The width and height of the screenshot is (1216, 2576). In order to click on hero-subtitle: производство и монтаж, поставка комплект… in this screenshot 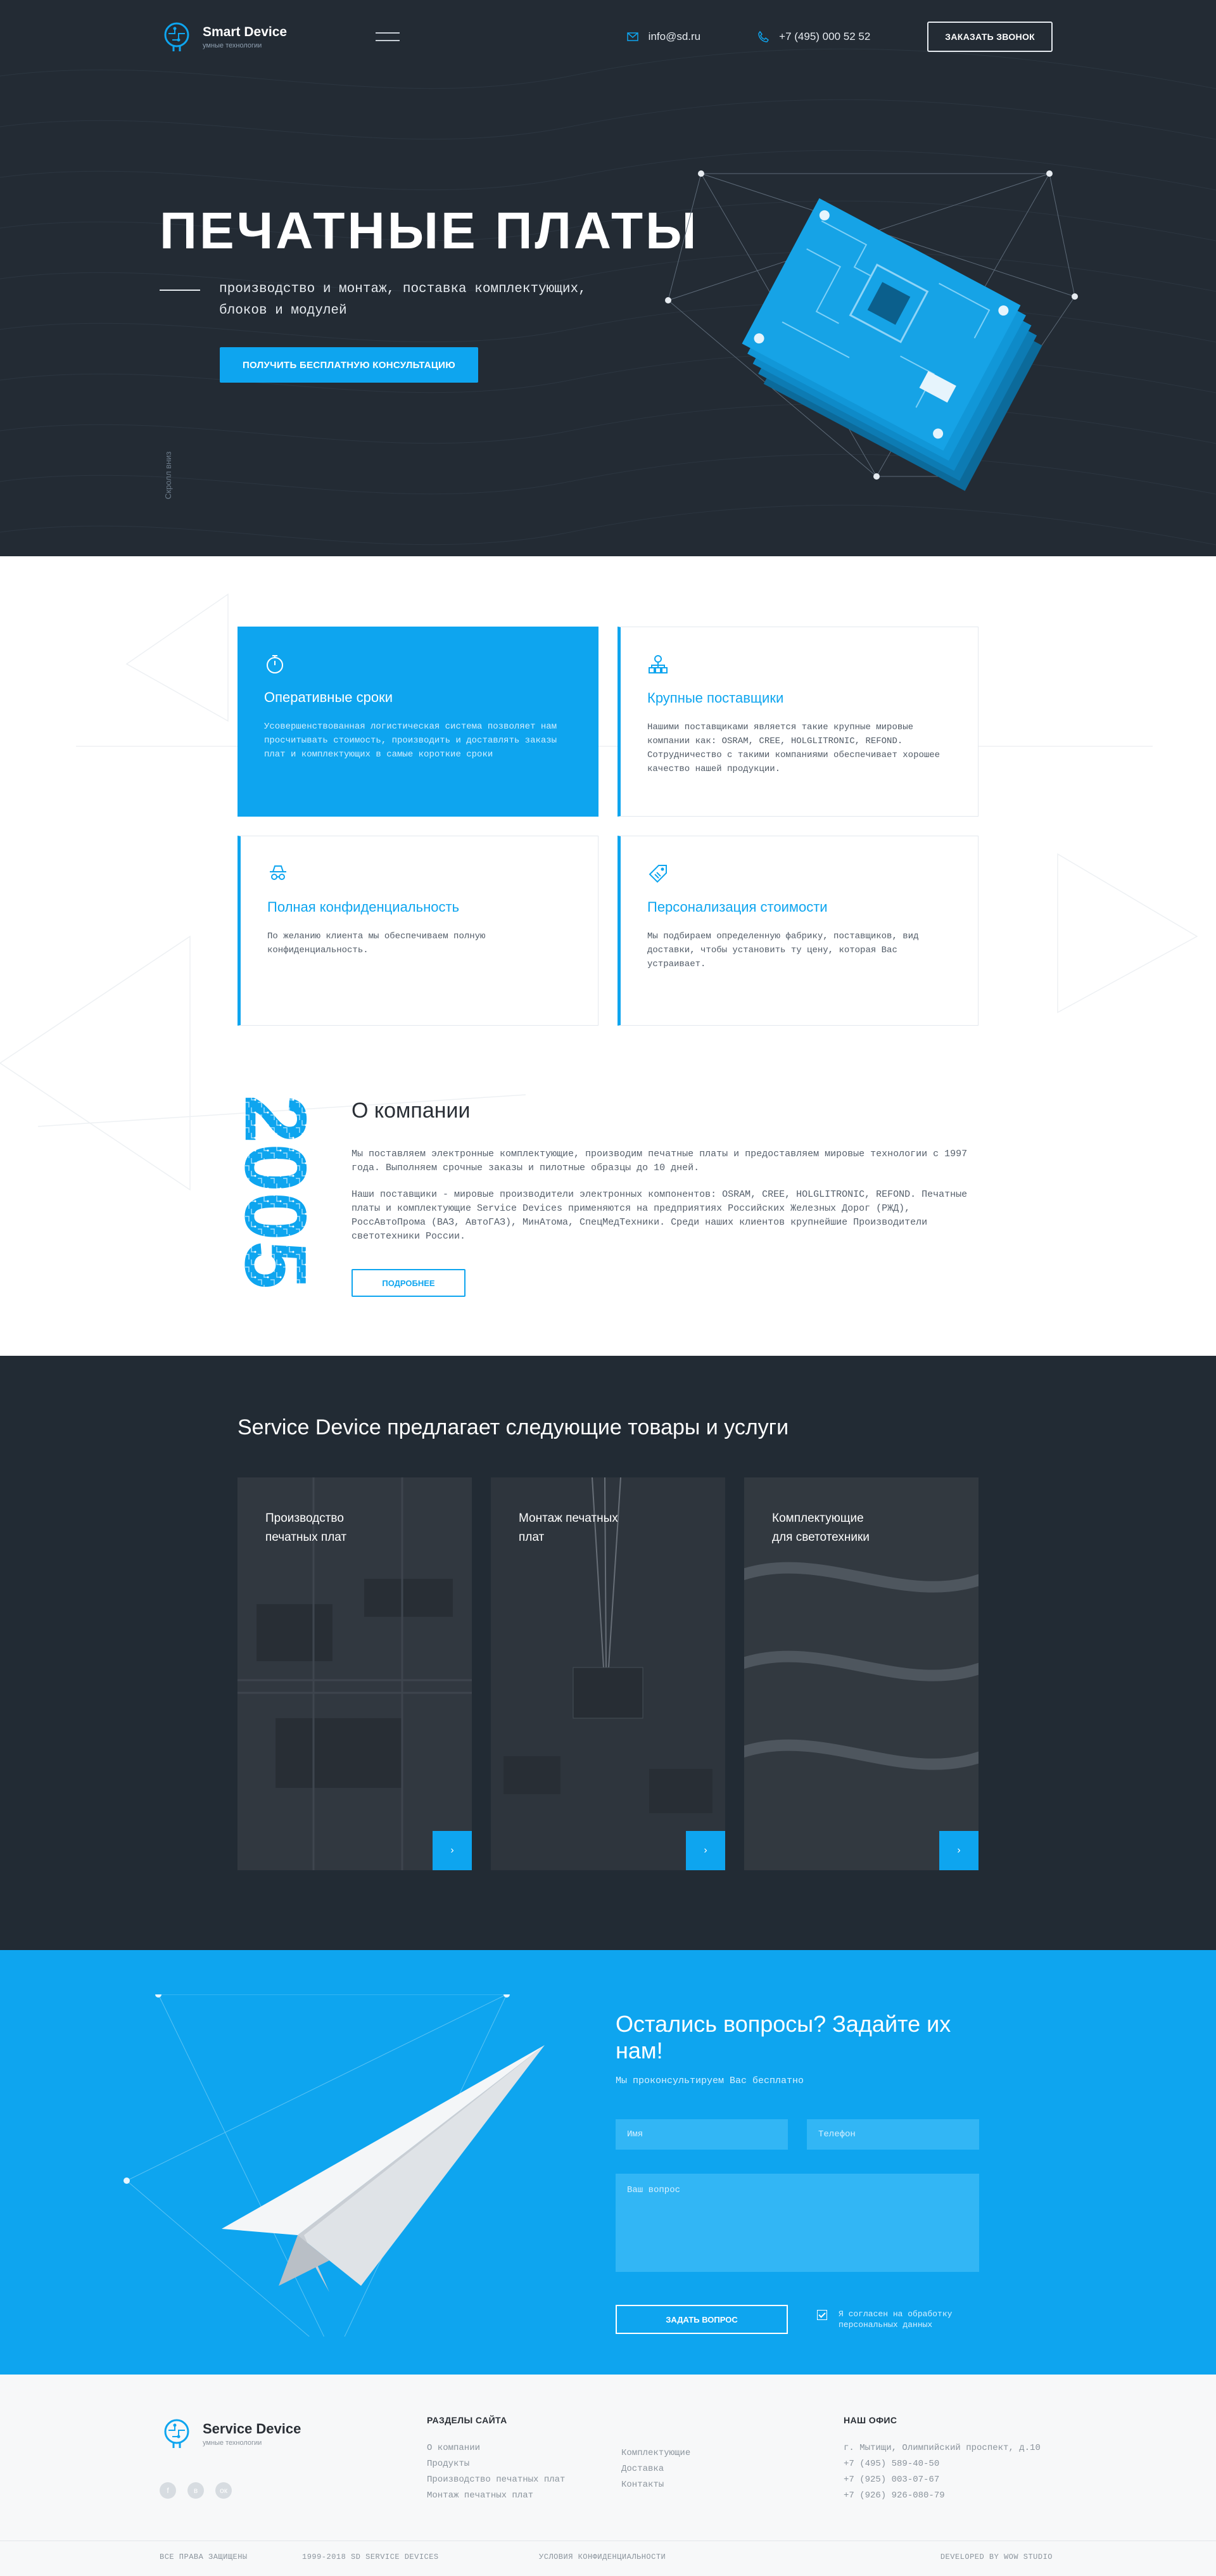, I will do `click(402, 300)`.